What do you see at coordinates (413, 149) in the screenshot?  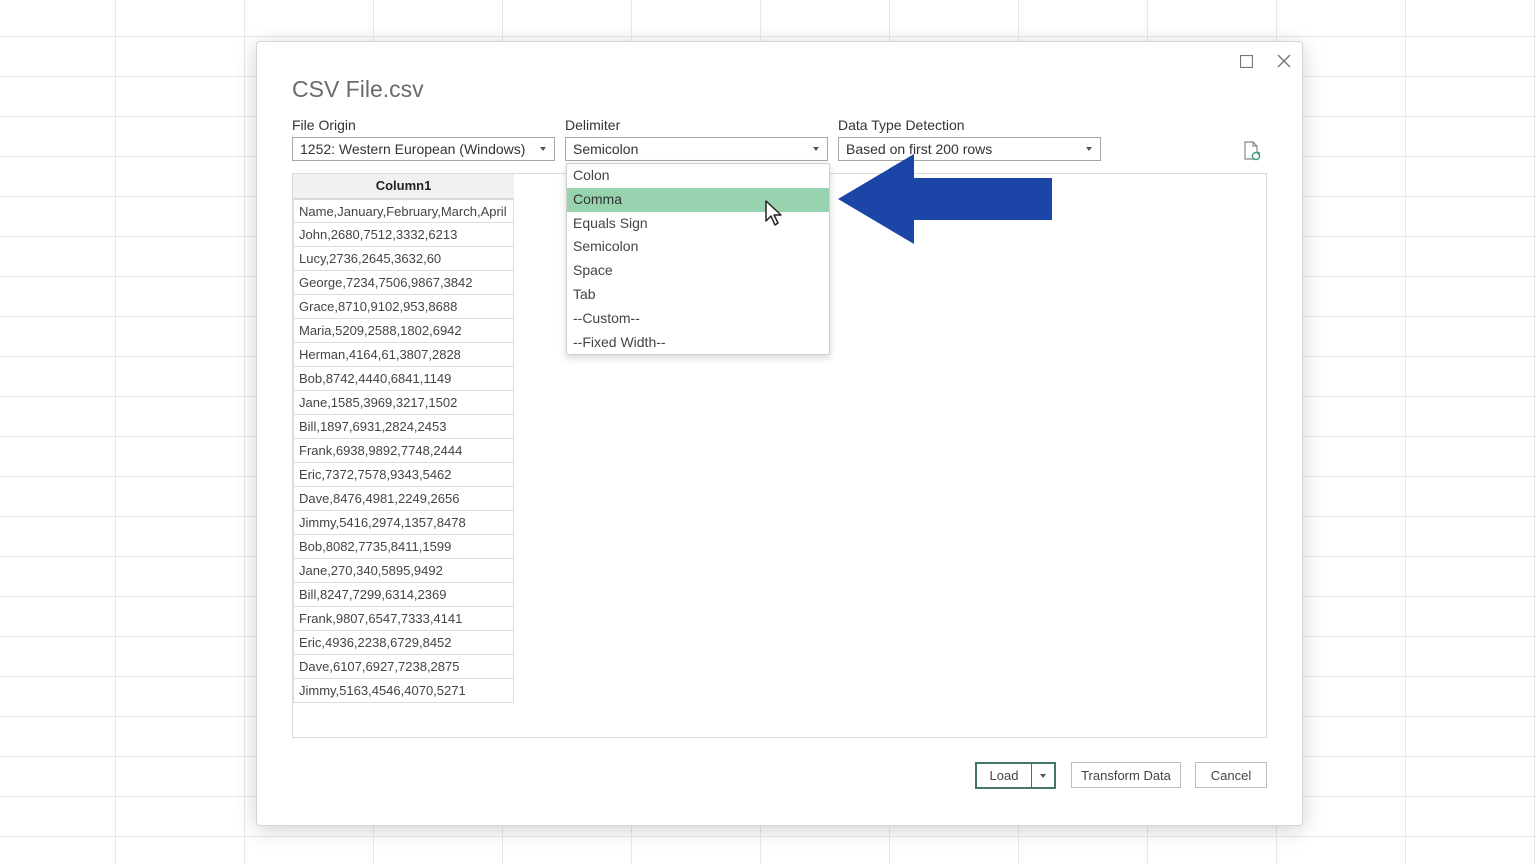 I see `file-origin-value: 1252: Western European (Windows)` at bounding box center [413, 149].